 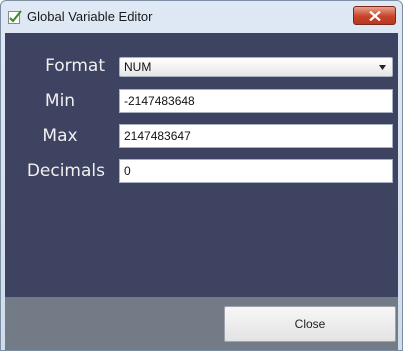 What do you see at coordinates (90, 16) in the screenshot?
I see `window-title: Global Variable Editor` at bounding box center [90, 16].